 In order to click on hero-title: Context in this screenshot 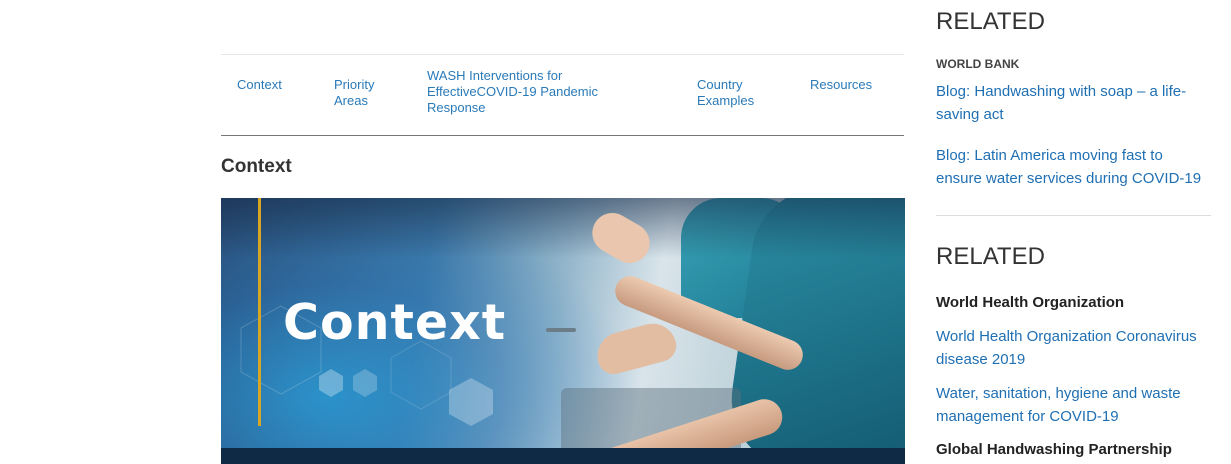, I will do `click(395, 322)`.